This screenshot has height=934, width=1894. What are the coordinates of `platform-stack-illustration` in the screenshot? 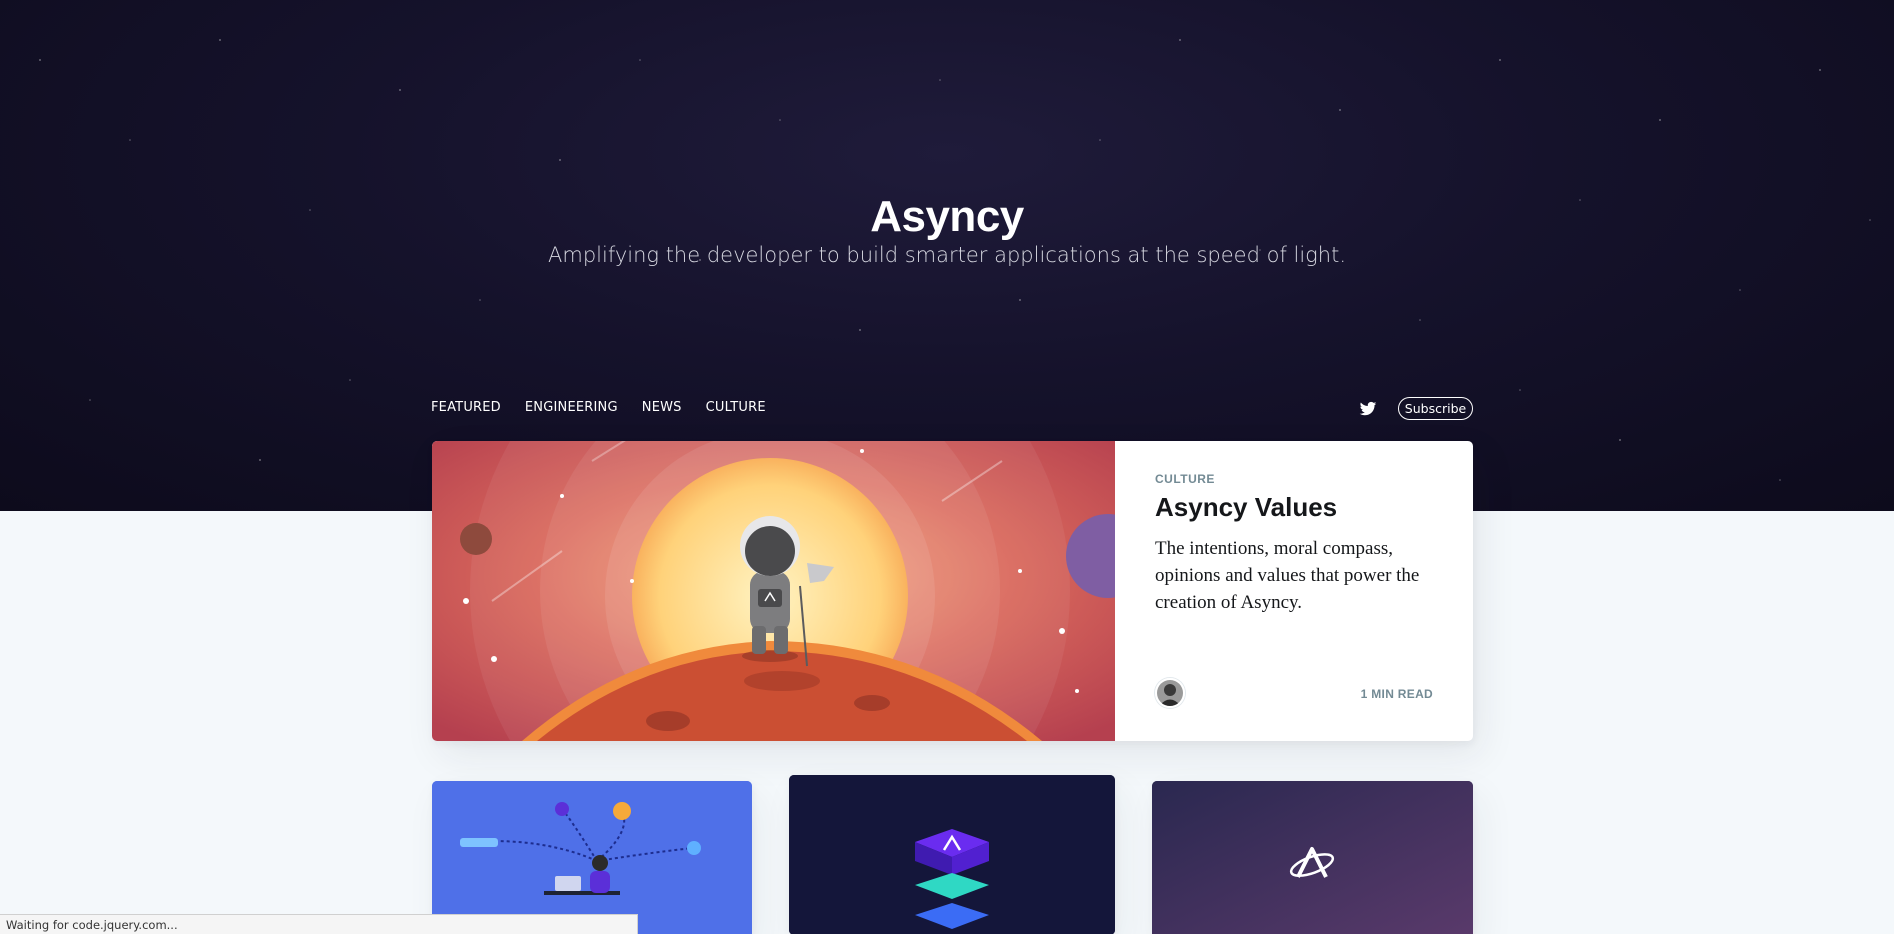 It's located at (952, 854).